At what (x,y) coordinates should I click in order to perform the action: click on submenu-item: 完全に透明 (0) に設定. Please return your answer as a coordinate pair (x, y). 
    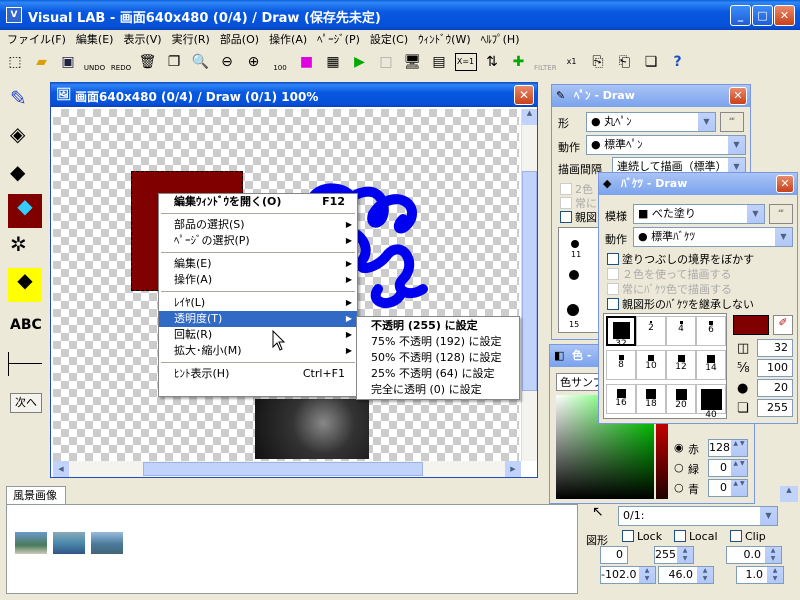
    Looking at the image, I should click on (438, 390).